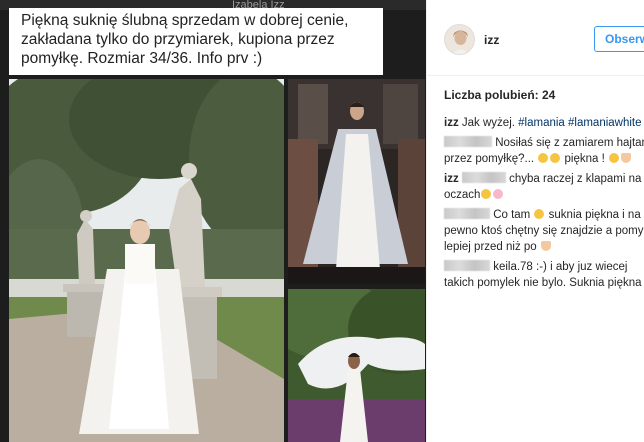  What do you see at coordinates (499, 95) in the screenshot?
I see `likes-count: Liczba polubień: 24` at bounding box center [499, 95].